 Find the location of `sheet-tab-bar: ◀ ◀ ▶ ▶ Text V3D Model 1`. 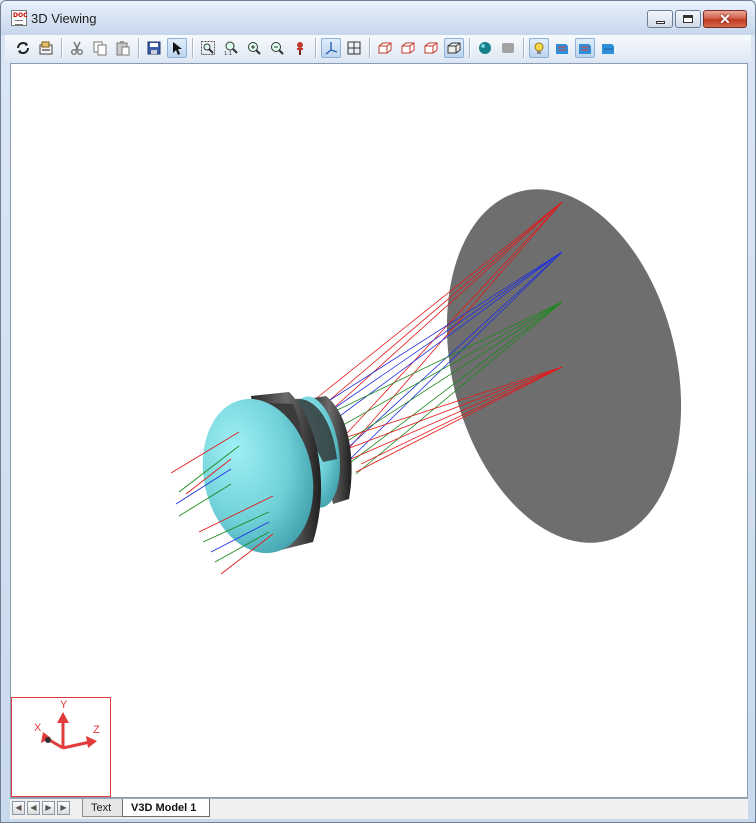

sheet-tab-bar: ◀ ◀ ▶ ▶ Text V3D Model 1 is located at coordinates (379, 808).